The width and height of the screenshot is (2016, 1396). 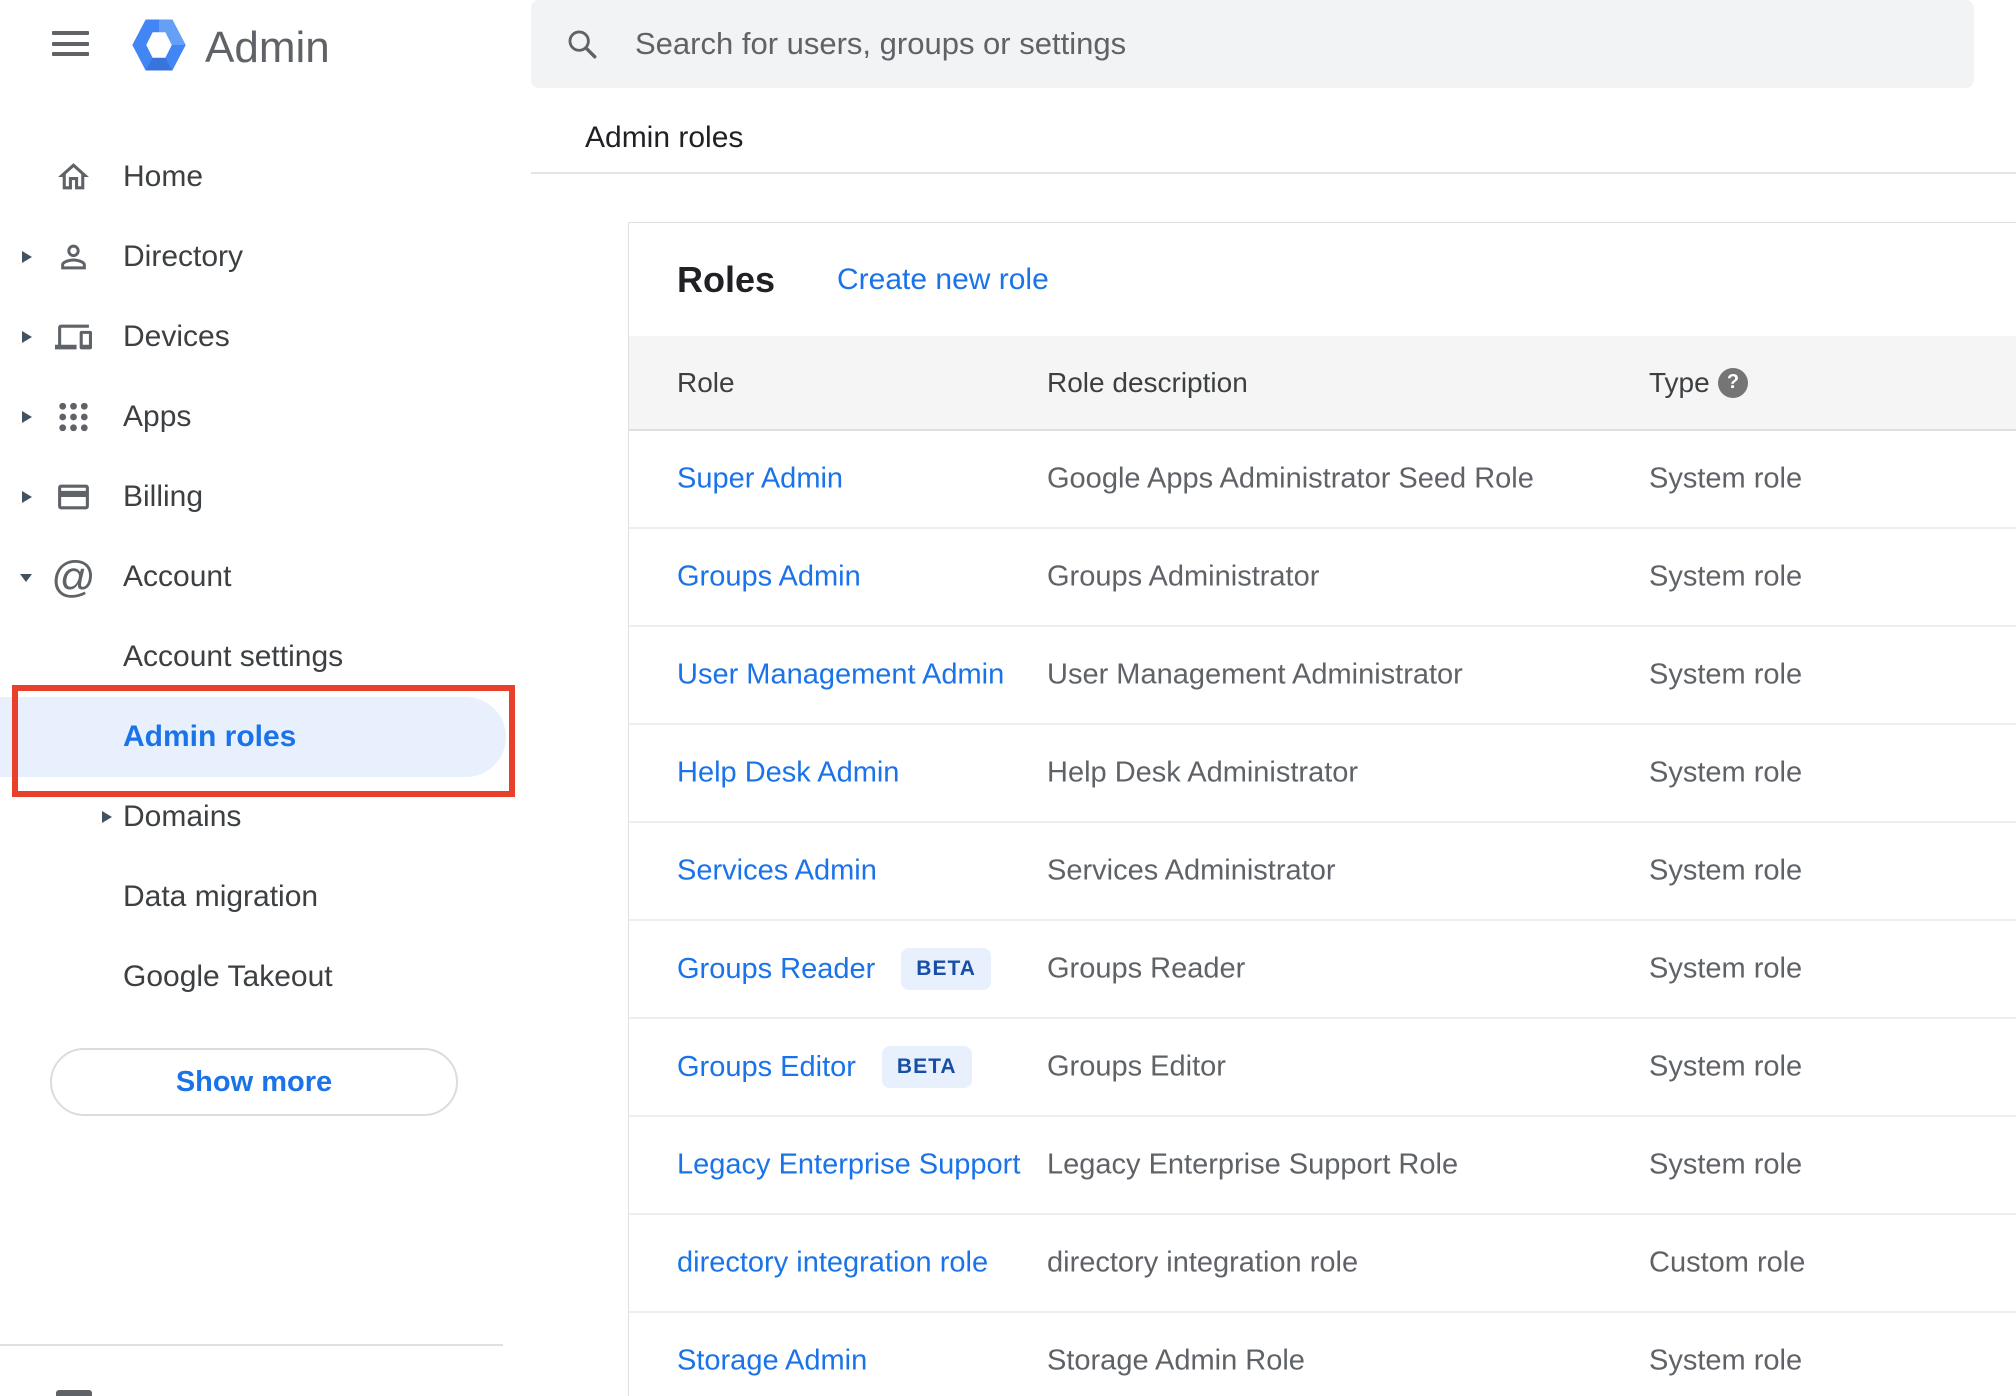 What do you see at coordinates (182, 816) in the screenshot?
I see `sidebar-item-label: Domains` at bounding box center [182, 816].